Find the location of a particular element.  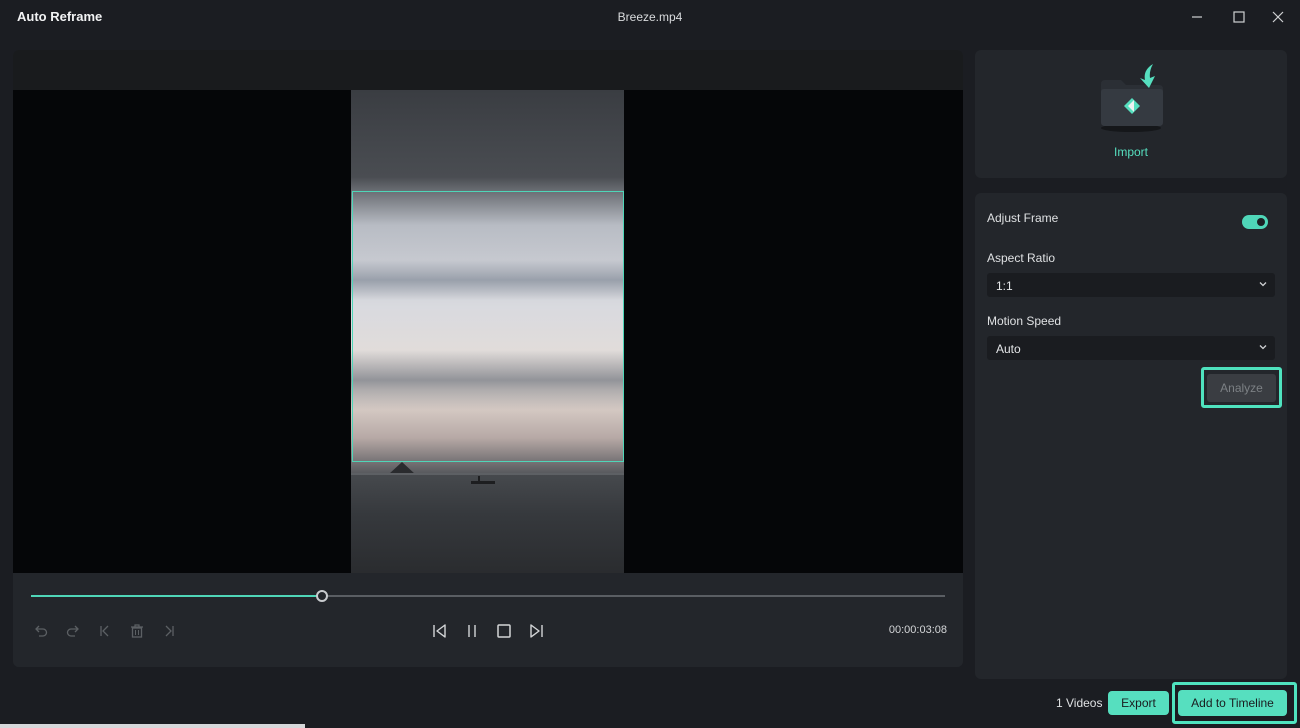

adjust-frame-toggle is located at coordinates (1255, 222).